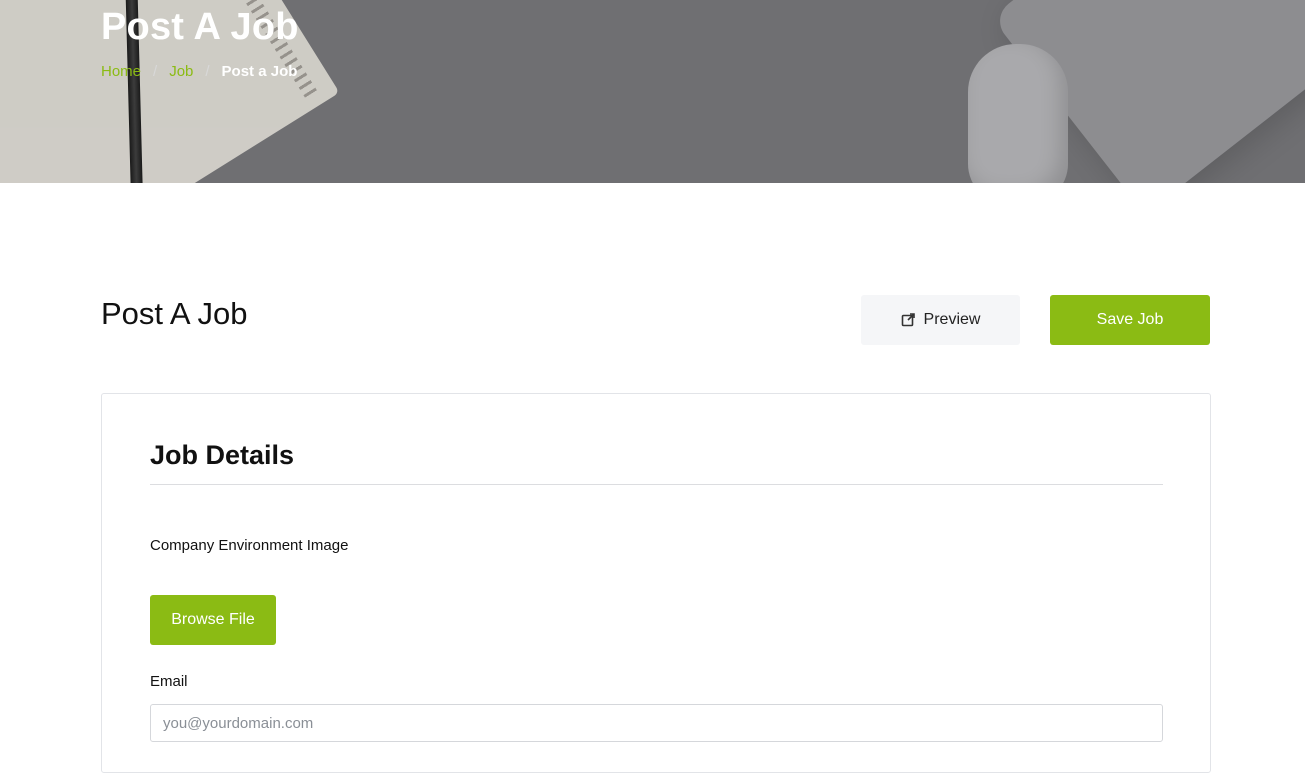 This screenshot has width=1305, height=773. What do you see at coordinates (174, 313) in the screenshot?
I see `page-title: Post A Job` at bounding box center [174, 313].